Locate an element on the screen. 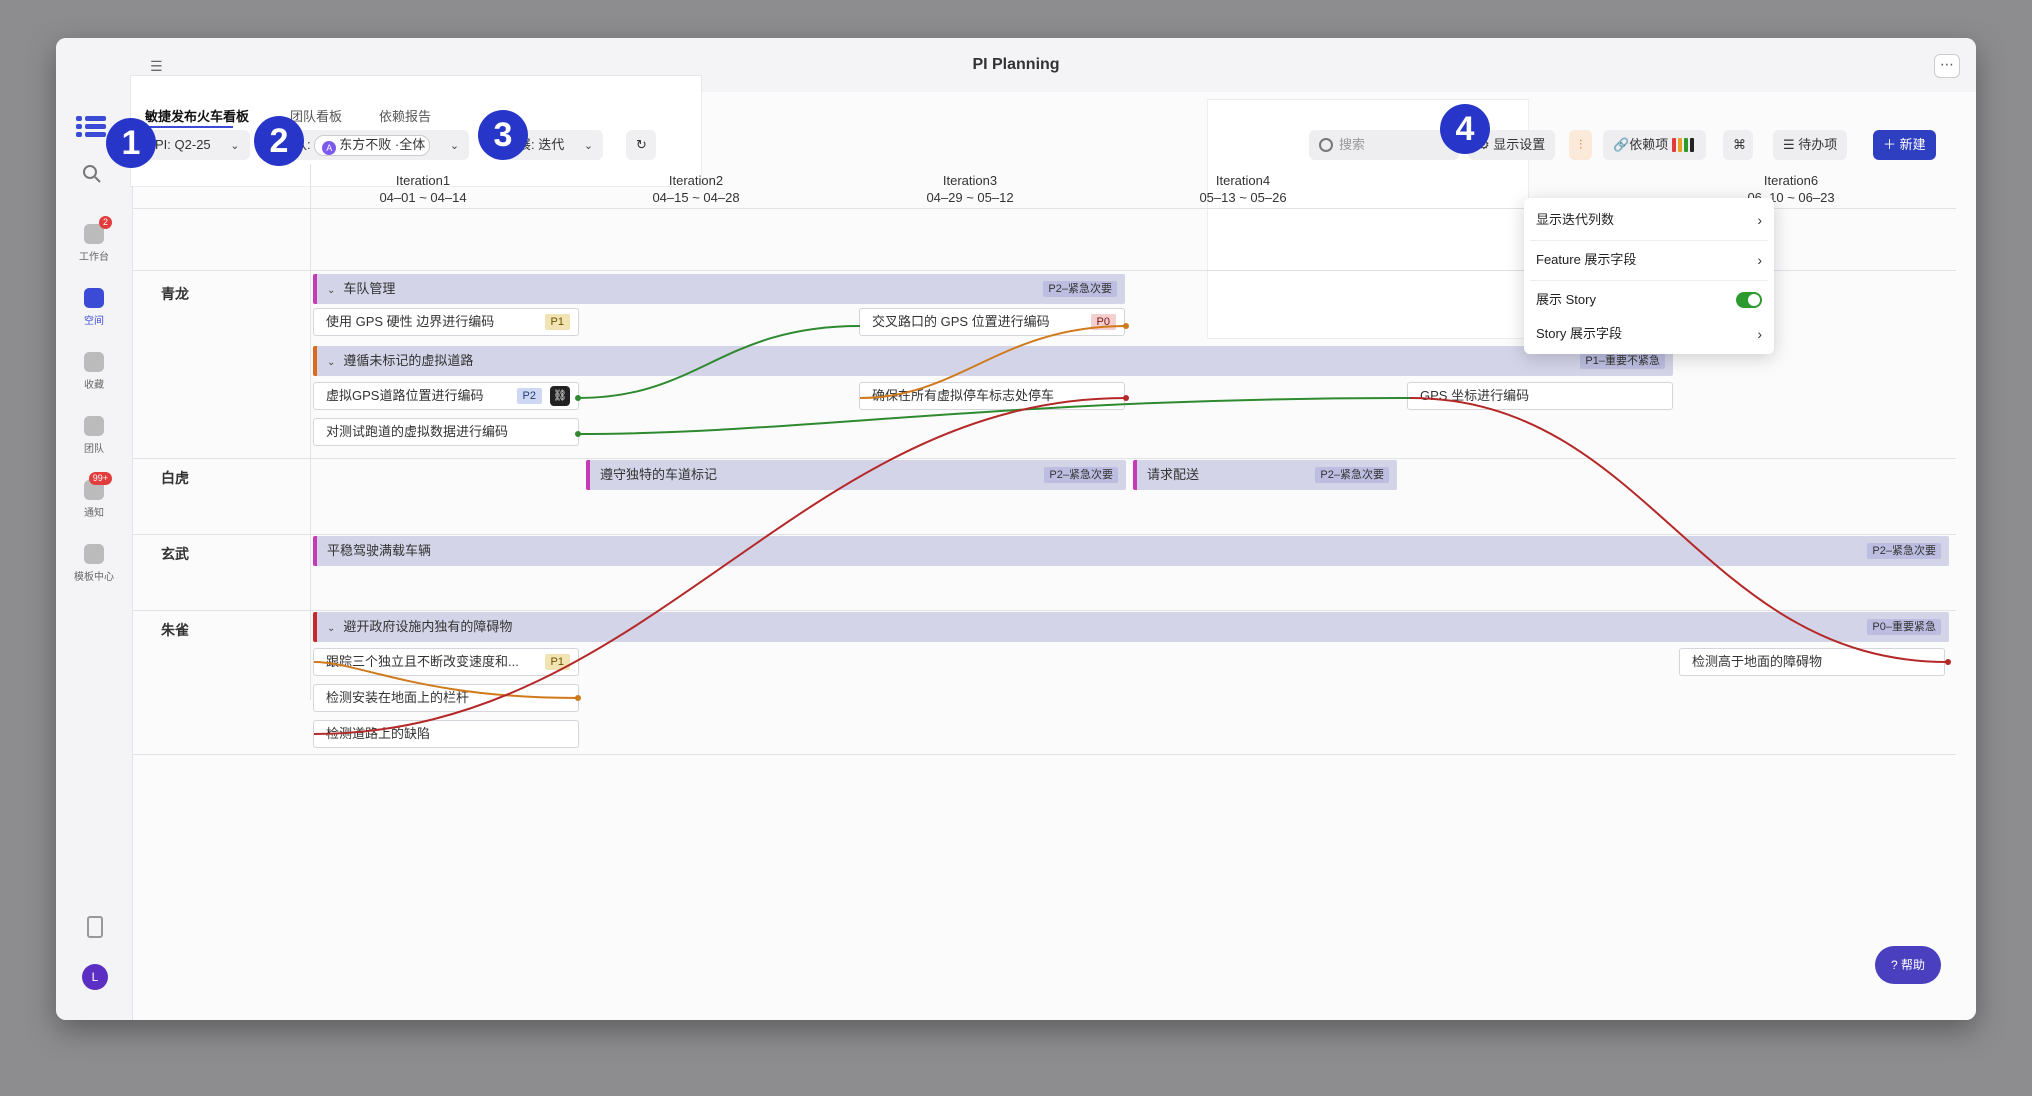 This screenshot has height=1096, width=2032. bell-icon: 99+ is located at coordinates (98, 486).